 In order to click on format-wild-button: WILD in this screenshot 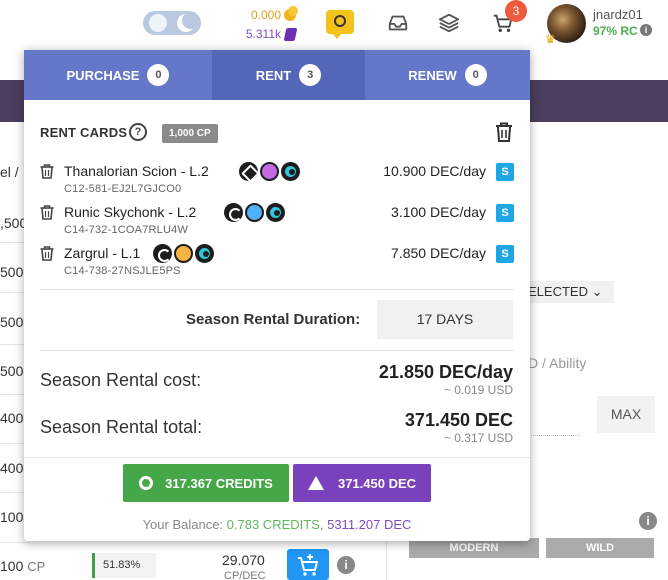, I will do `click(600, 548)`.